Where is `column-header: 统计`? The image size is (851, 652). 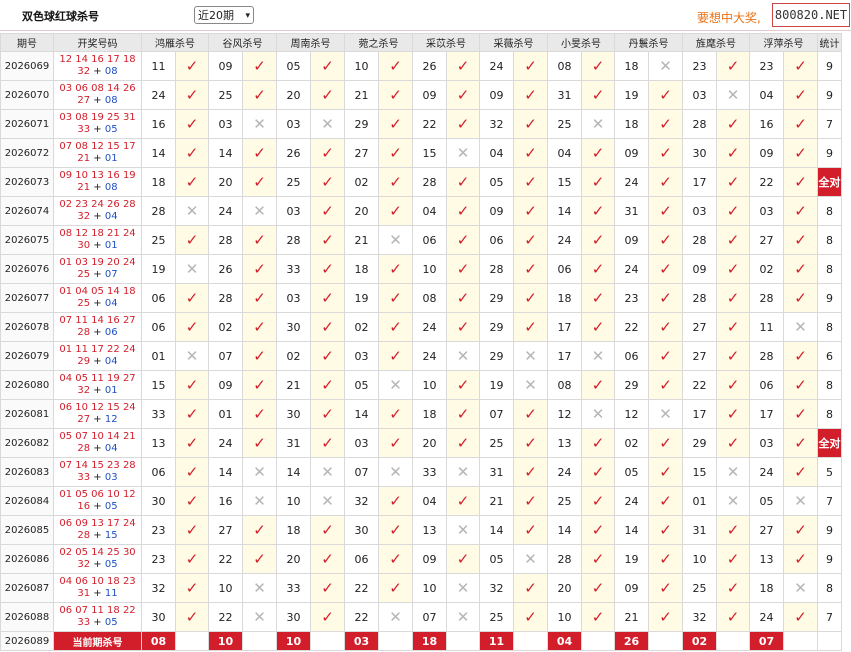
column-header: 统计 is located at coordinates (829, 42).